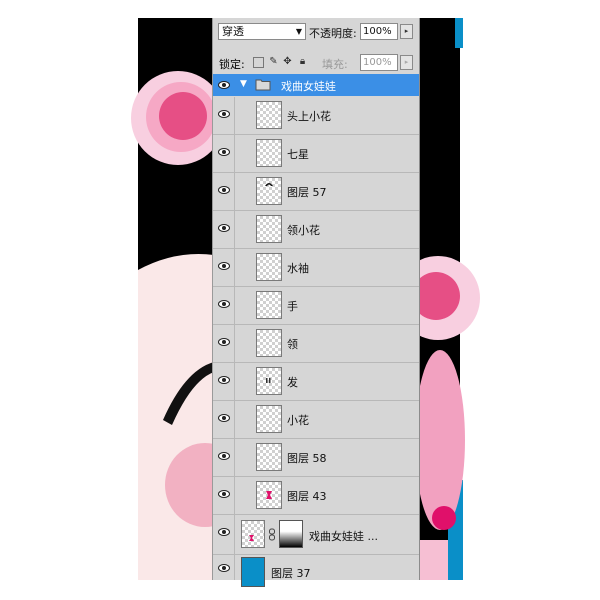 This screenshot has width=600, height=600. Describe the element at coordinates (333, 33) in the screenshot. I see `opacity-label: 不透明度:` at that location.